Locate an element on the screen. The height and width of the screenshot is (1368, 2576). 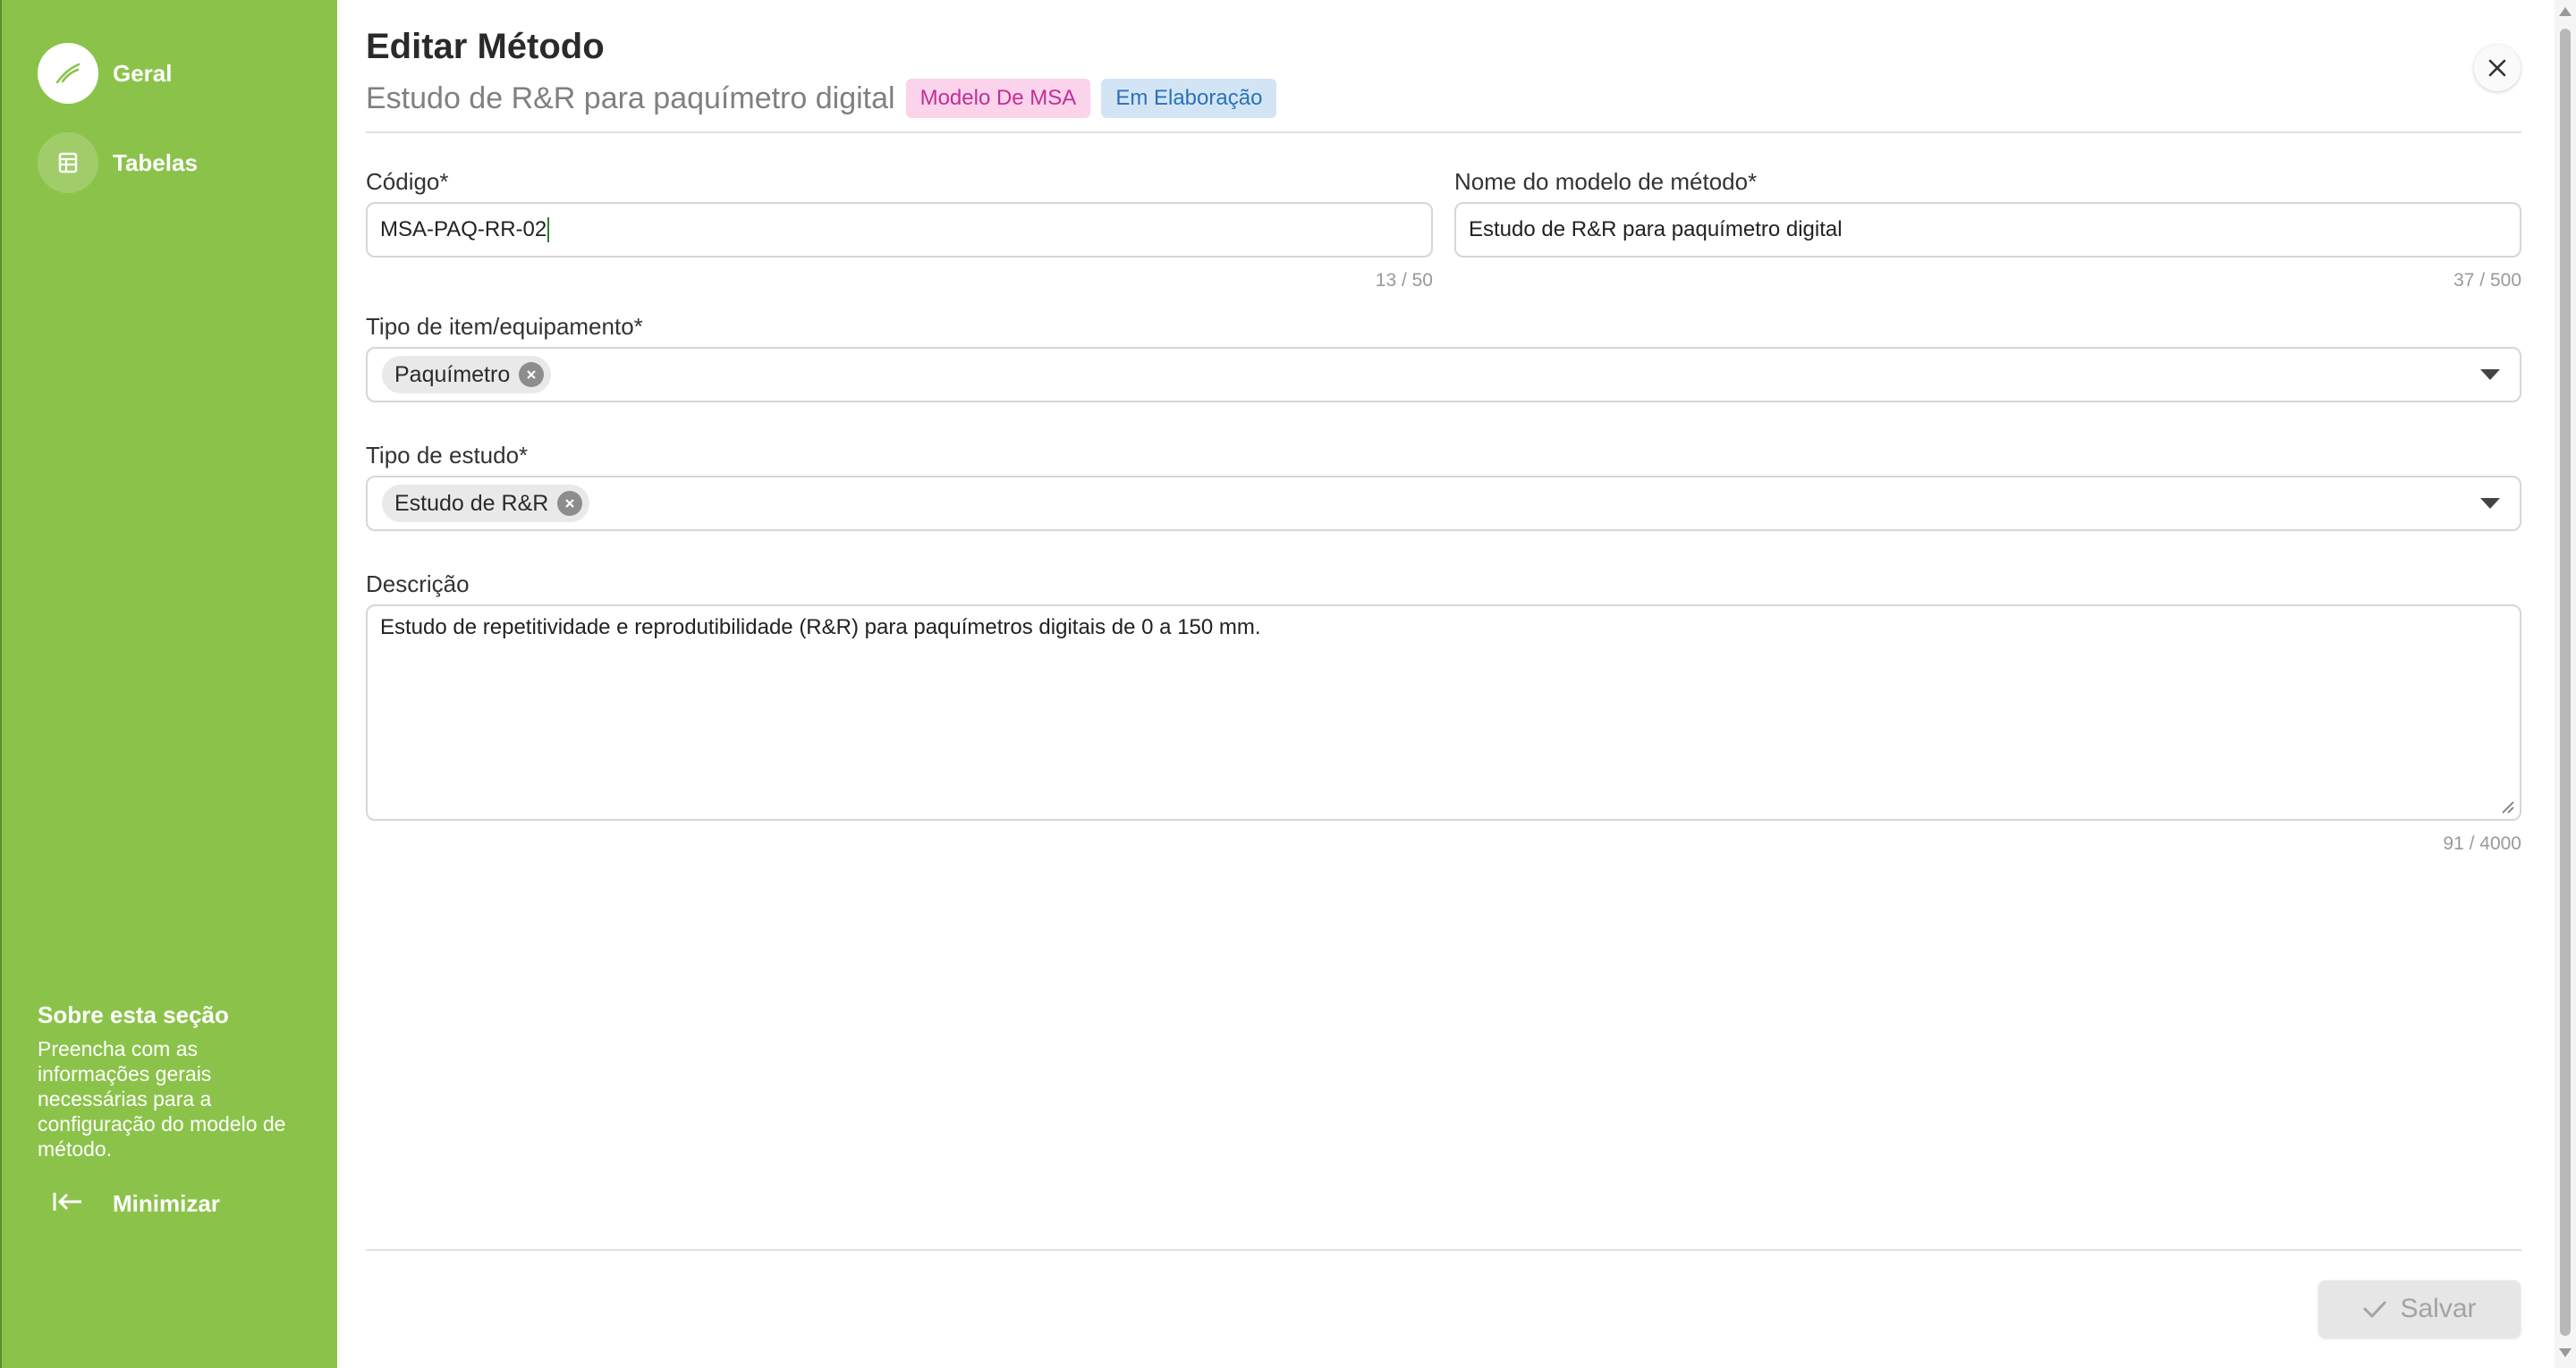
resize-handle-icon is located at coordinates (2507, 806).